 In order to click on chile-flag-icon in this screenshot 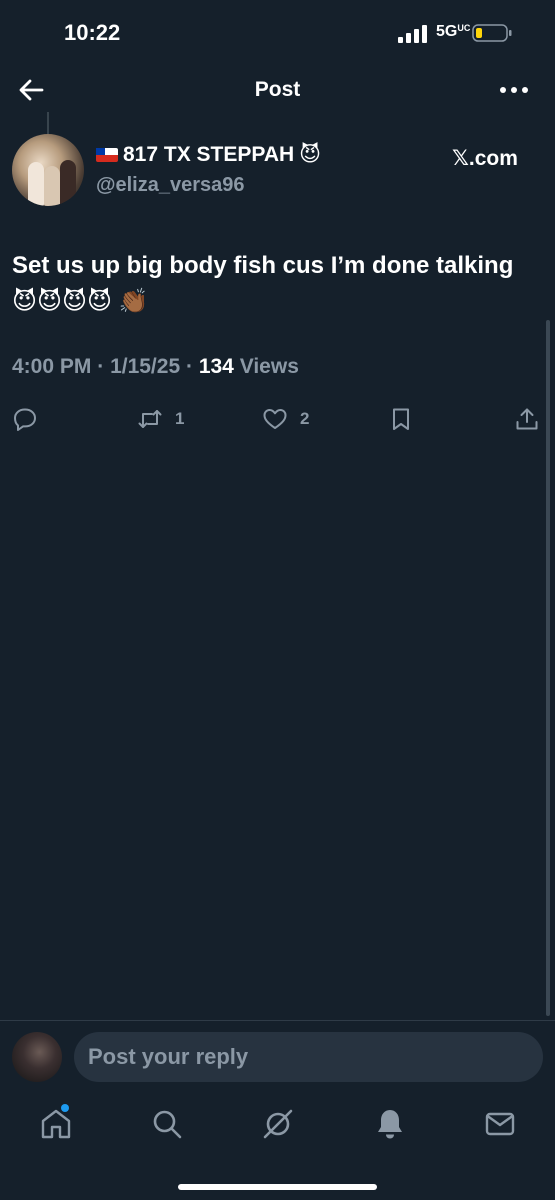, I will do `click(107, 154)`.